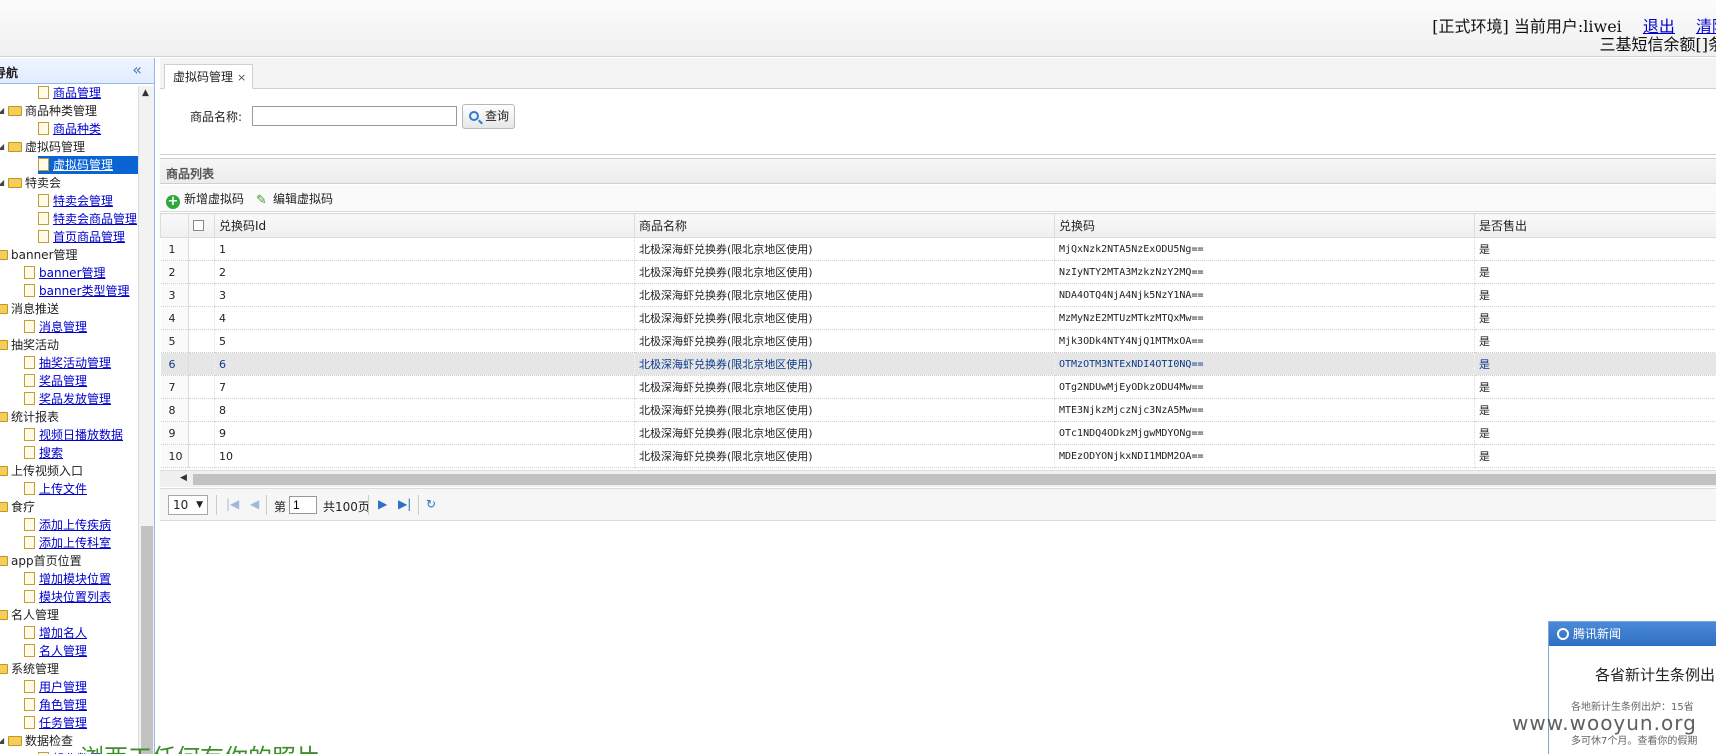 Image resolution: width=1716 pixels, height=754 pixels. What do you see at coordinates (55, 723) in the screenshot?
I see `tree-leaf: 任务管理` at bounding box center [55, 723].